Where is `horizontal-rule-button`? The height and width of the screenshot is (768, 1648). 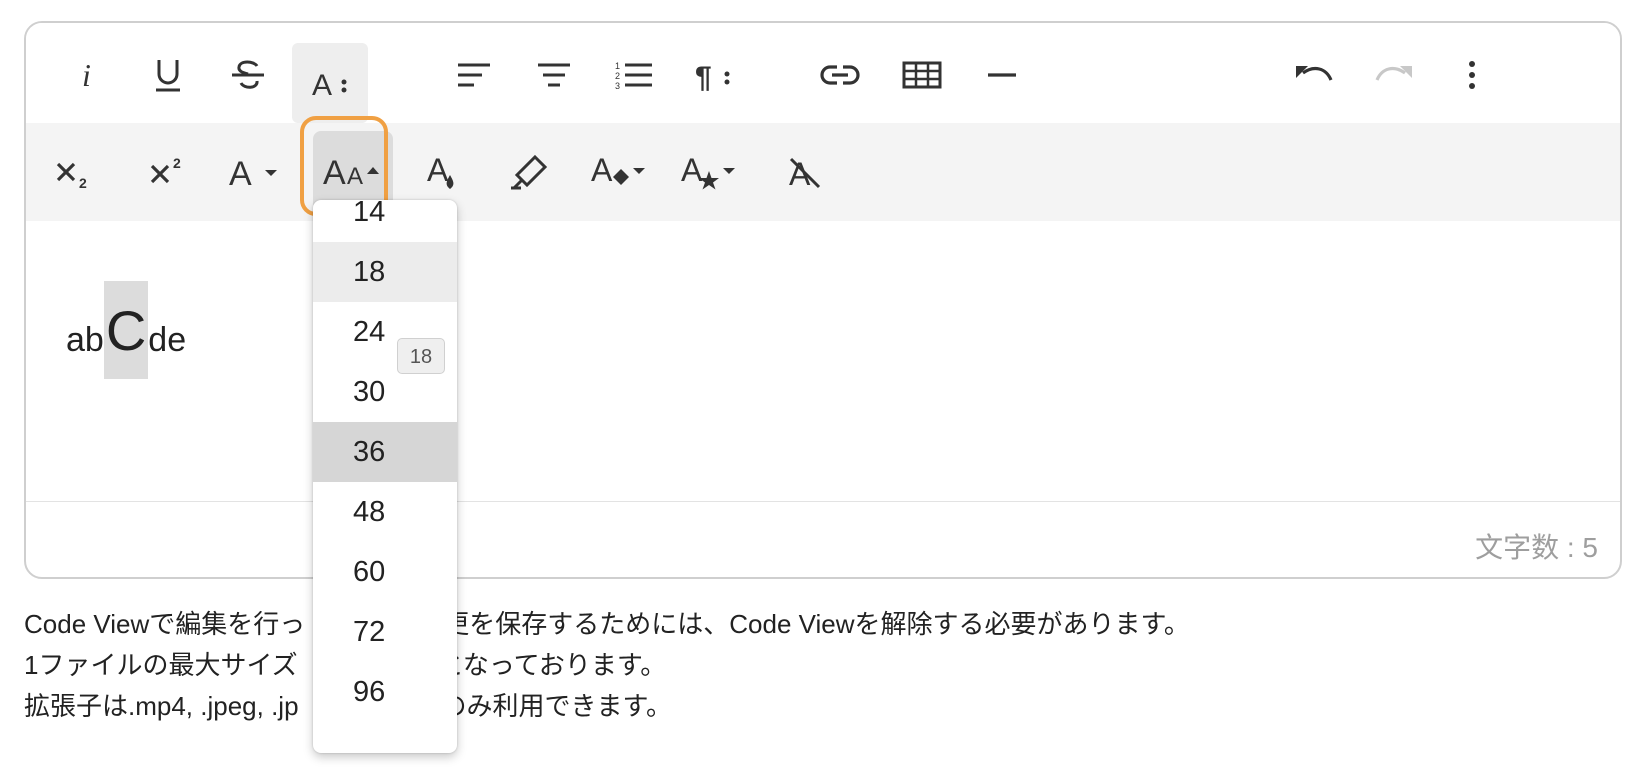 horizontal-rule-button is located at coordinates (1002, 75).